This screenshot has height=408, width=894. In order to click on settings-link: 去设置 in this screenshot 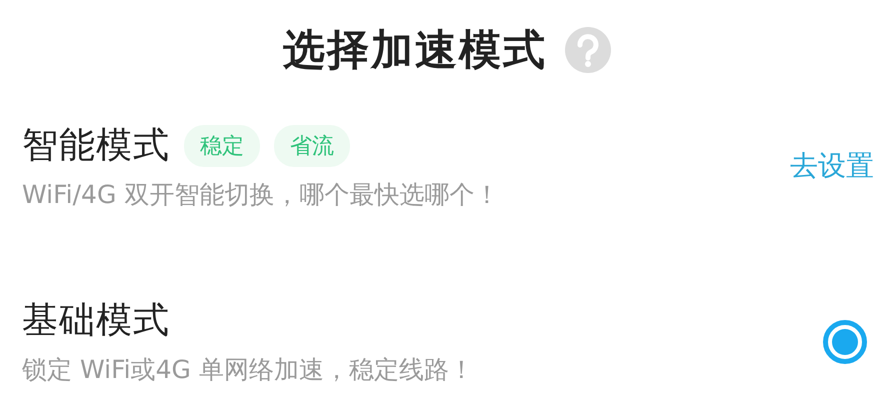, I will do `click(832, 166)`.